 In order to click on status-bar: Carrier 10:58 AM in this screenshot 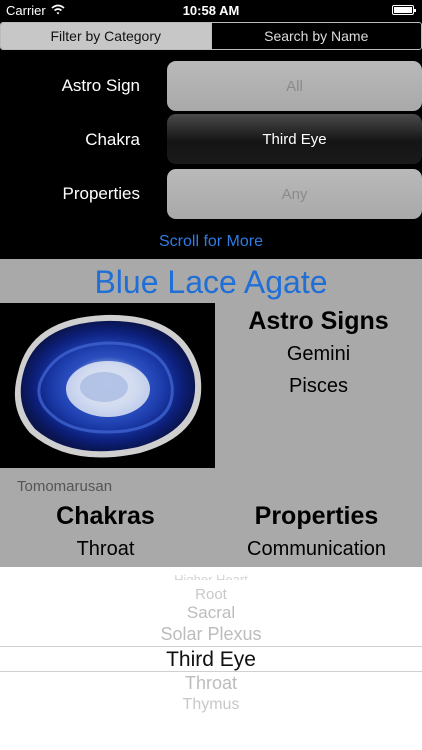, I will do `click(211, 10)`.